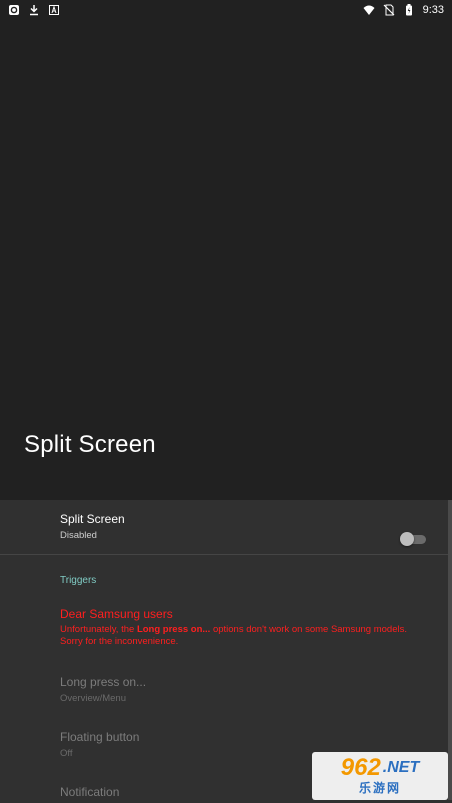 The width and height of the screenshot is (452, 803). Describe the element at coordinates (98, 629) in the screenshot. I see `warning-text-start: Unfortunately, the` at that location.